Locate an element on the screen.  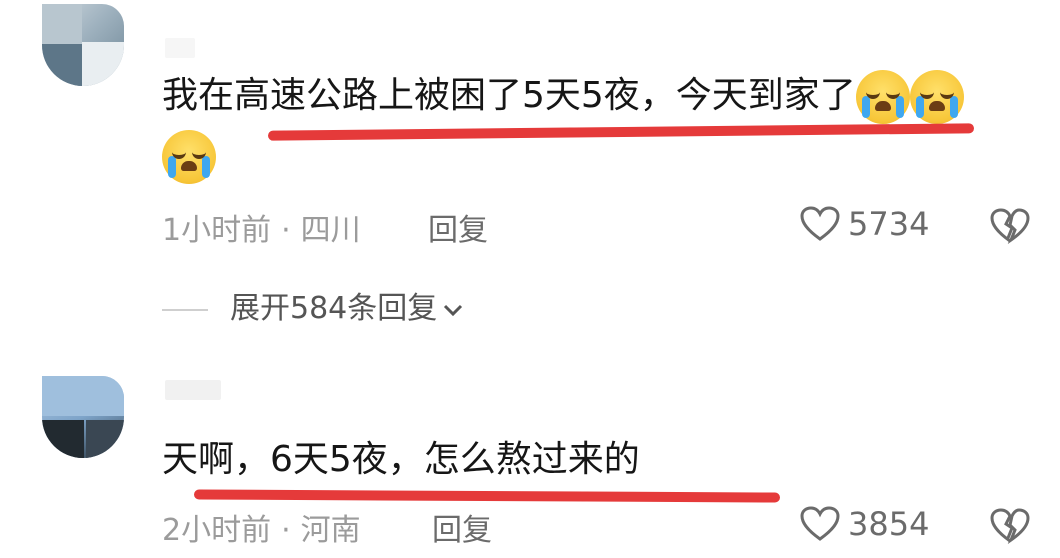
comment-text: 我在高速公路上被困了5天5夜，今天到家了 is located at coordinates (563, 97).